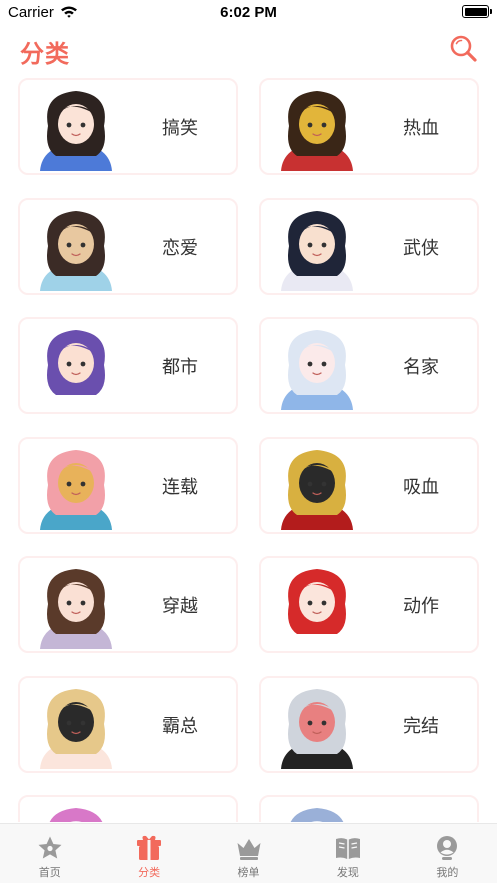 This screenshot has height=883, width=497. What do you see at coordinates (421, 606) in the screenshot?
I see `category-label: 动作` at bounding box center [421, 606].